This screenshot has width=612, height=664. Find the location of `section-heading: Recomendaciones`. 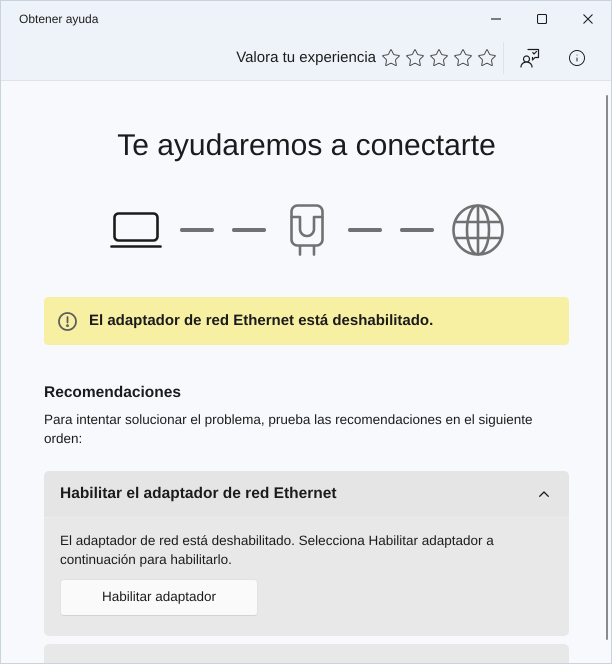

section-heading: Recomendaciones is located at coordinates (113, 393).